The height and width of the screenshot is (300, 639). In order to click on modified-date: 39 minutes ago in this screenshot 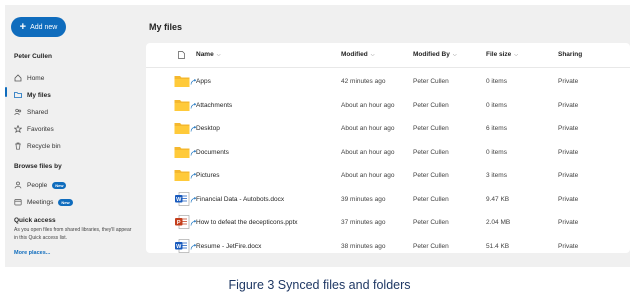, I will do `click(363, 199)`.